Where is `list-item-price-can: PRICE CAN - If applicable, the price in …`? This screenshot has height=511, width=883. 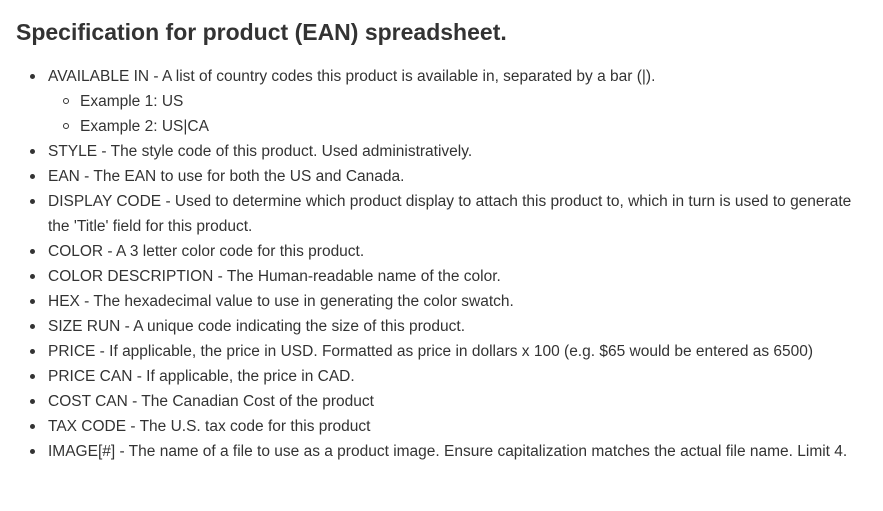
list-item-price-can: PRICE CAN - If applicable, the price in … is located at coordinates (449, 376).